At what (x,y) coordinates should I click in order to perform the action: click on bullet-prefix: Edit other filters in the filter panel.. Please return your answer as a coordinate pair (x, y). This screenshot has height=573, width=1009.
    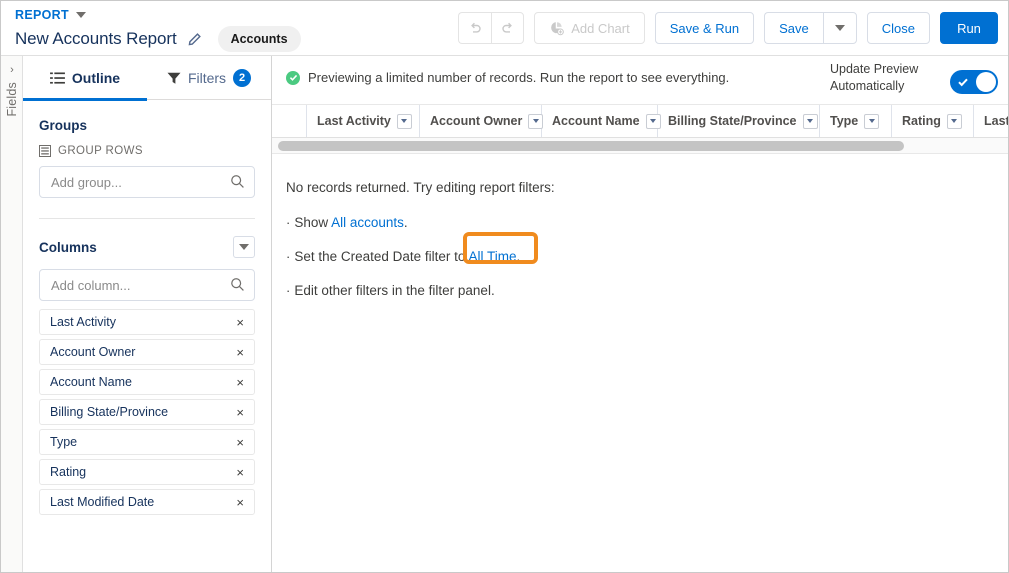
    Looking at the image, I should click on (394, 290).